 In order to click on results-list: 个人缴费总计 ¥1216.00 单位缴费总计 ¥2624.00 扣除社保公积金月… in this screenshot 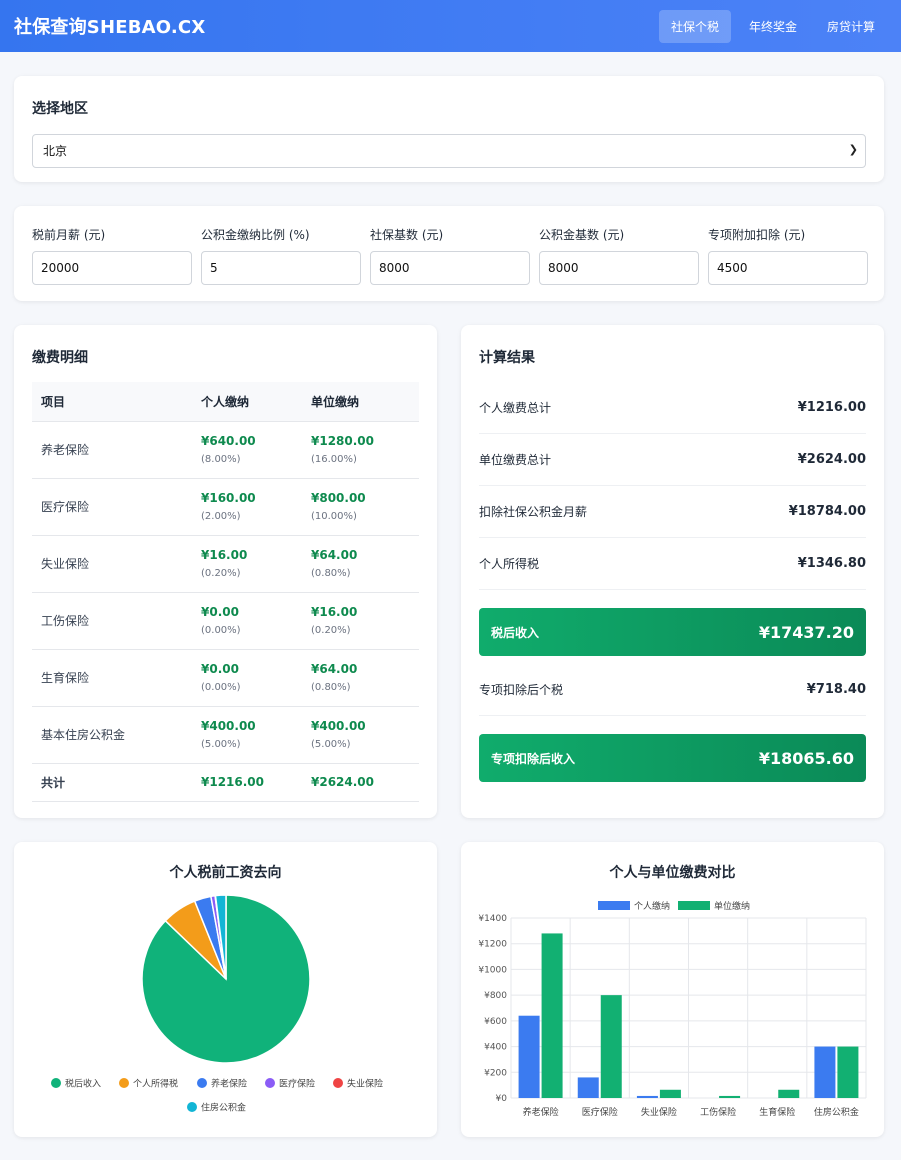, I will do `click(672, 582)`.